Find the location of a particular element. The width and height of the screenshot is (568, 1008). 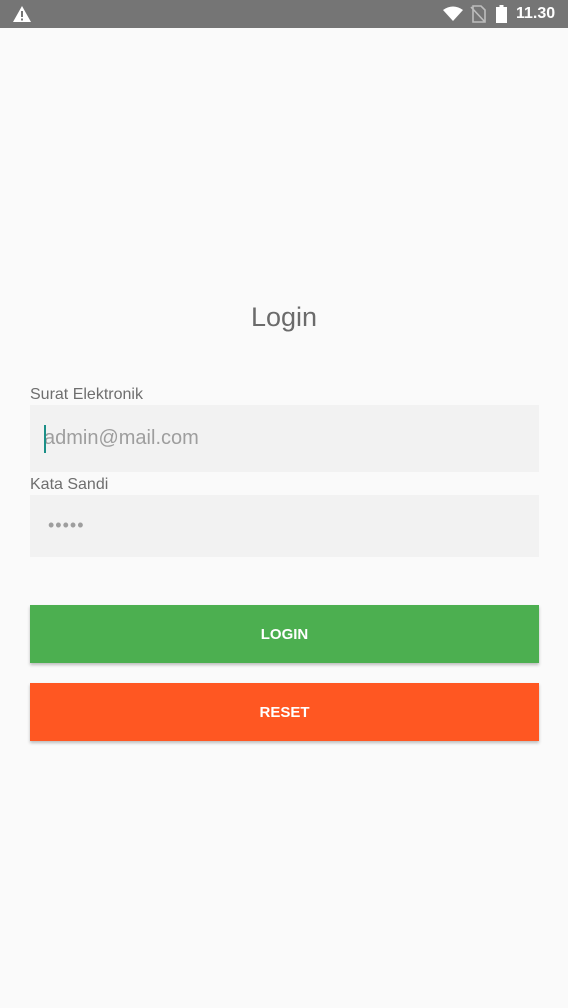

email-field is located at coordinates (284, 438).